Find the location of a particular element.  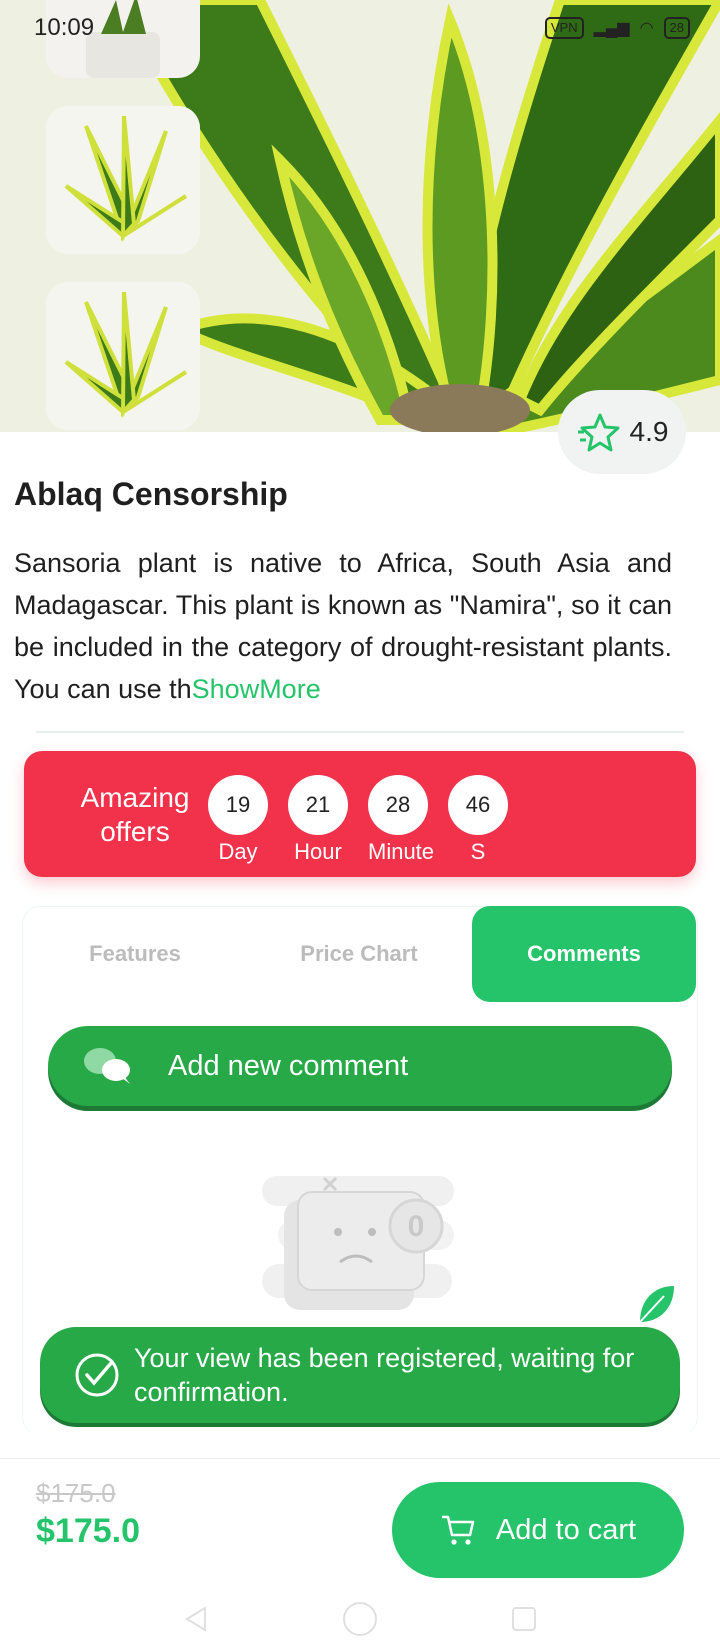

status-bar: 10:09 VPN ▂▄▆ ◠ 28 is located at coordinates (362, 28).